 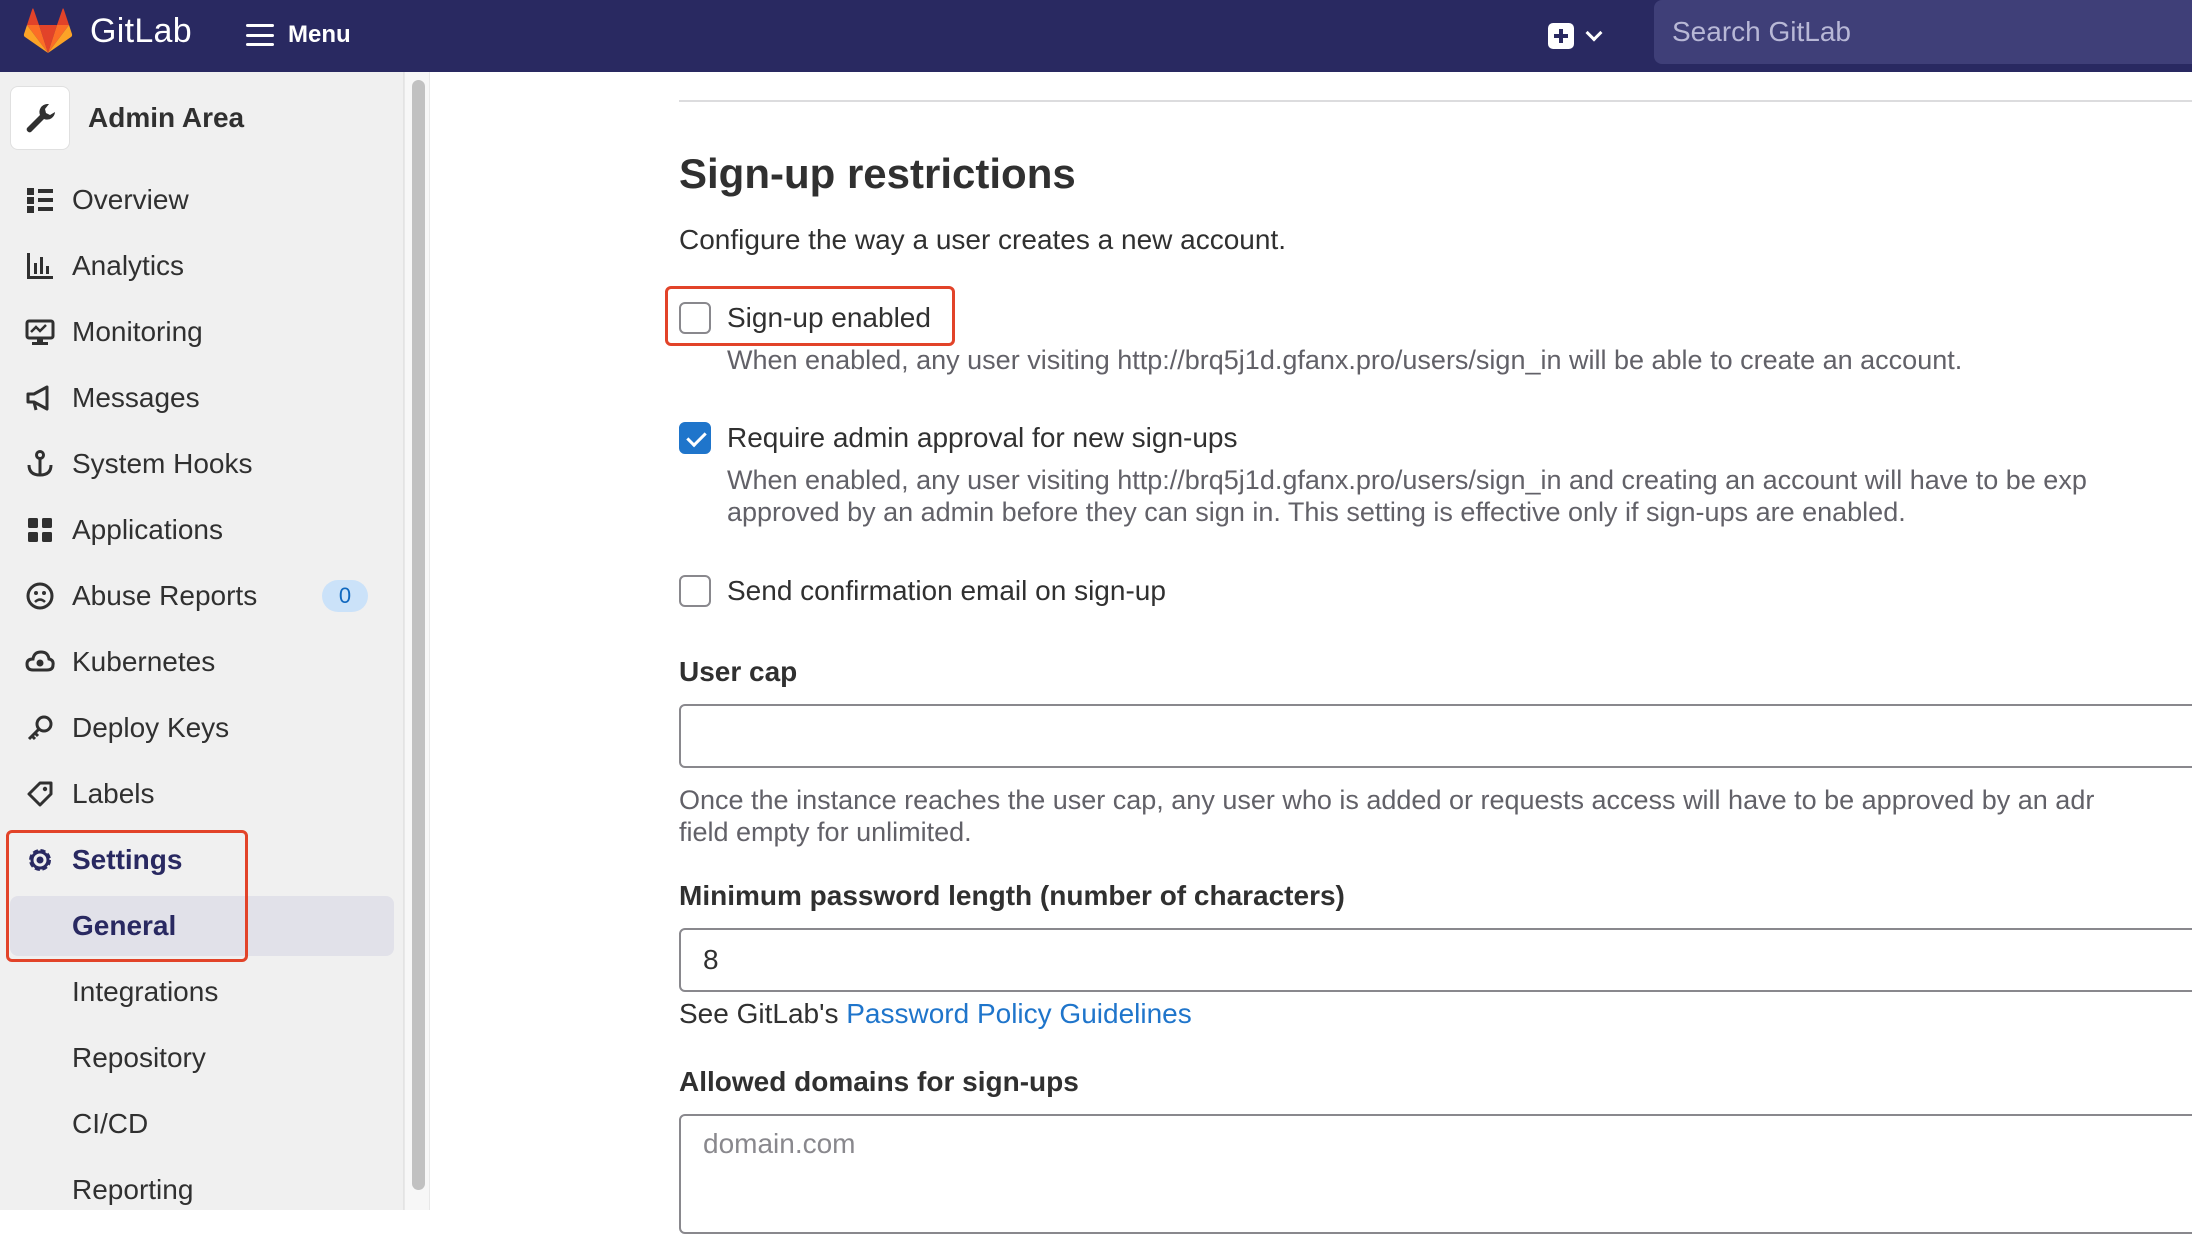 I want to click on sidebar-item-overview: Overview, so click(x=202, y=200).